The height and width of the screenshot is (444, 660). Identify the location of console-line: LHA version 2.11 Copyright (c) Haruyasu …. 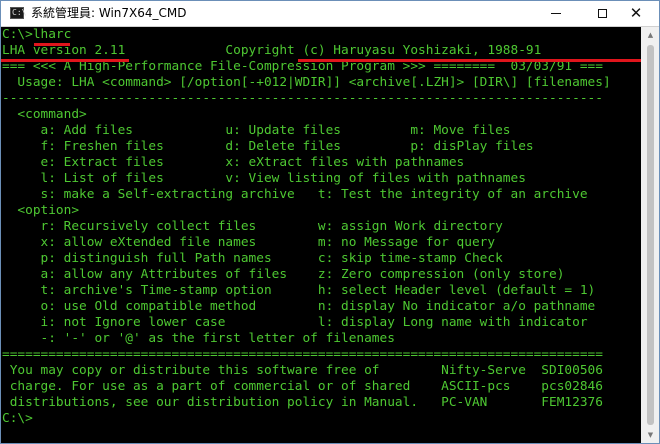
(272, 50).